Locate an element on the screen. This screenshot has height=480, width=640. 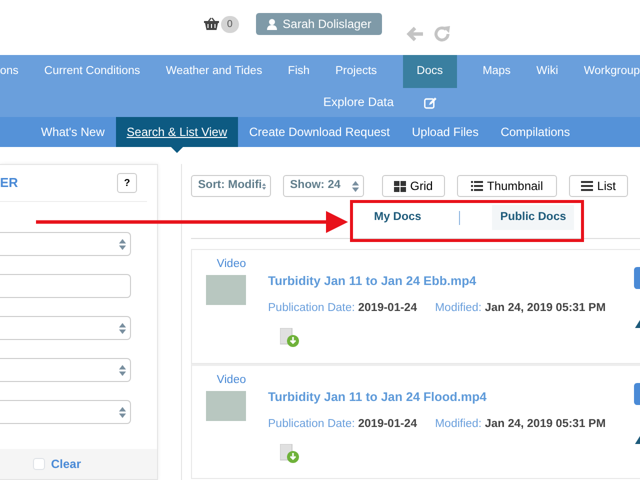
show-select: Show: 24 is located at coordinates (323, 186).